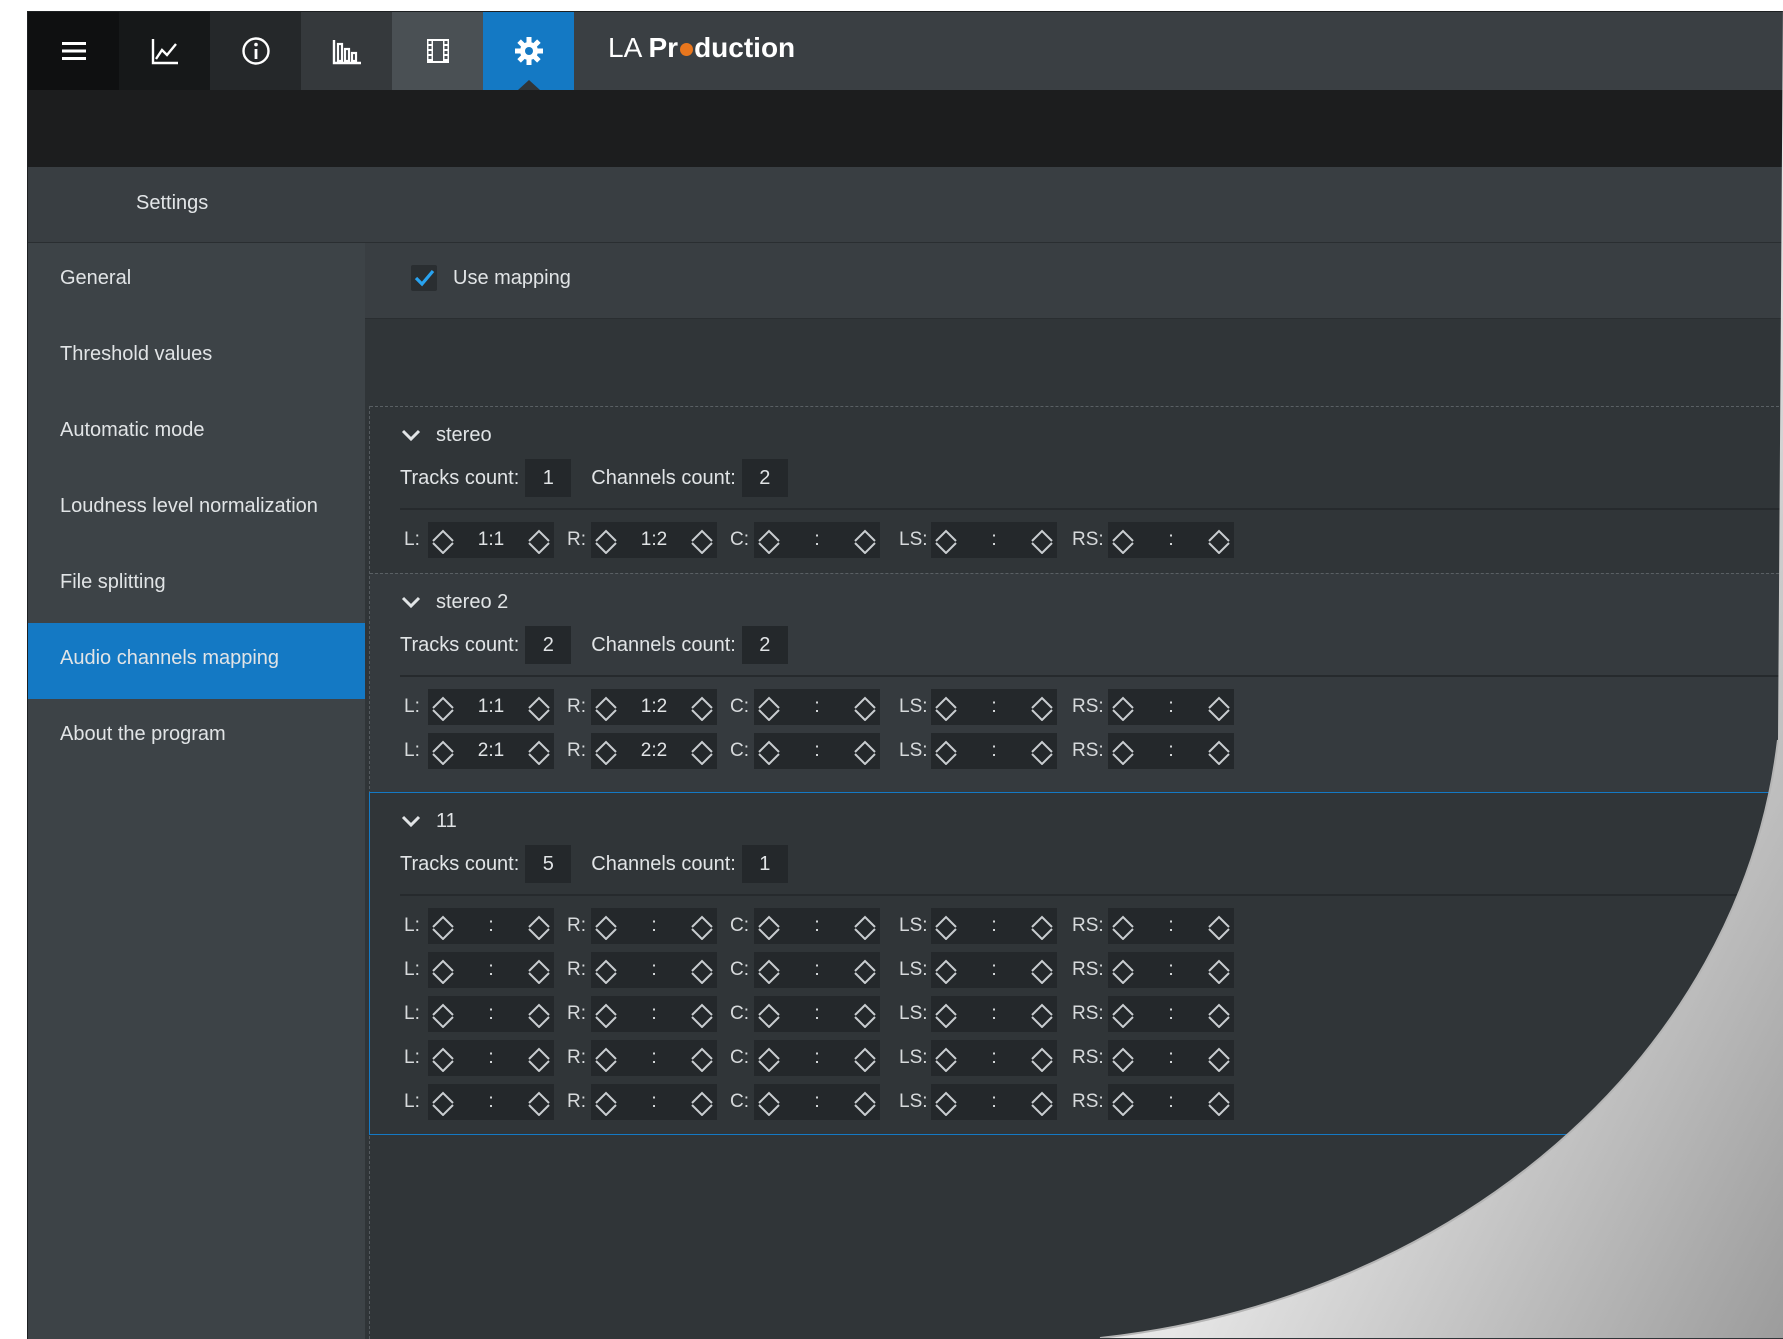  Describe the element at coordinates (164, 51) in the screenshot. I see `line-chart-button` at that location.